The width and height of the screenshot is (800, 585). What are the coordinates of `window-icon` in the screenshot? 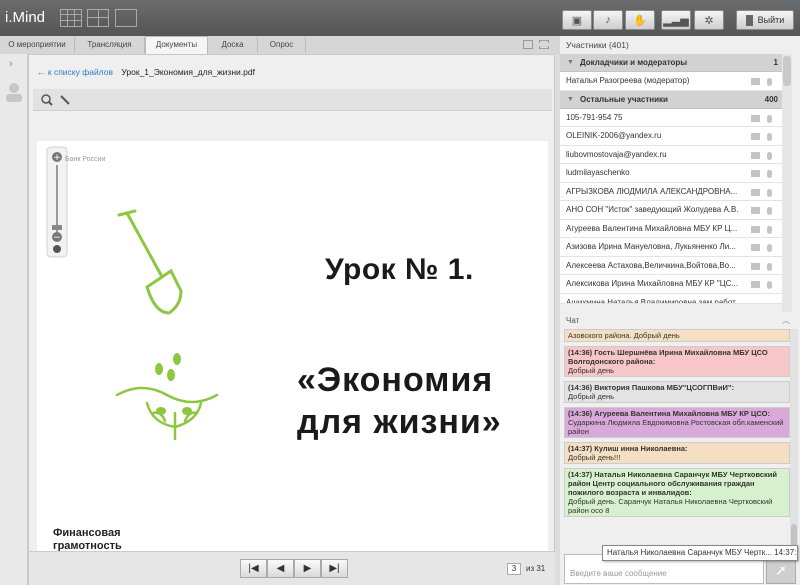 It's located at (528, 44).